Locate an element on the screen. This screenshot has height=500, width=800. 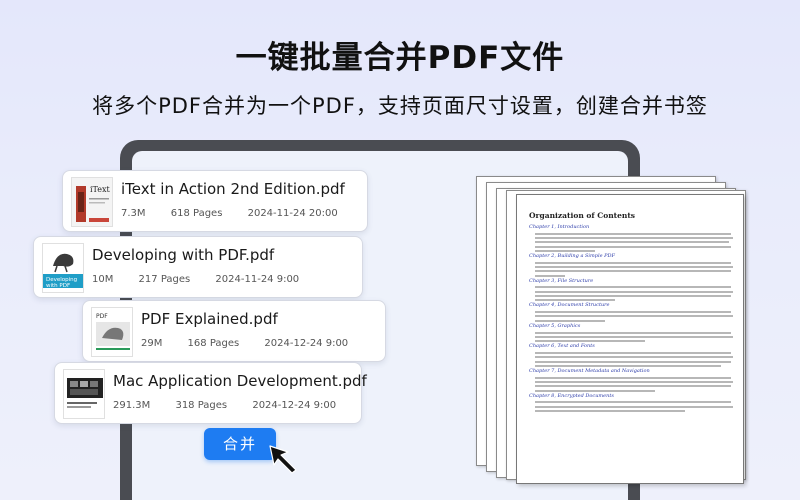
chapter-heading: Chapter 8, Encrypted Documents is located at coordinates (571, 395).